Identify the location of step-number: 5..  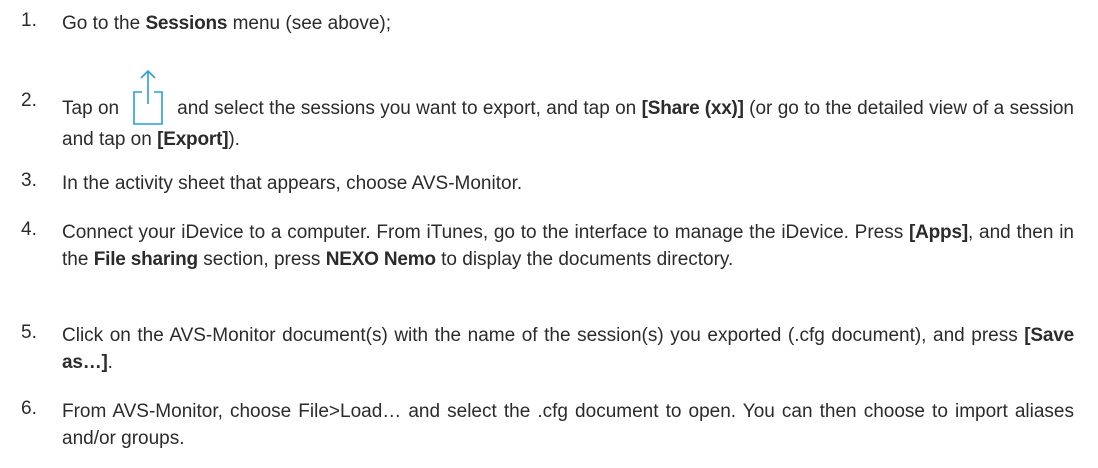
(29, 332).